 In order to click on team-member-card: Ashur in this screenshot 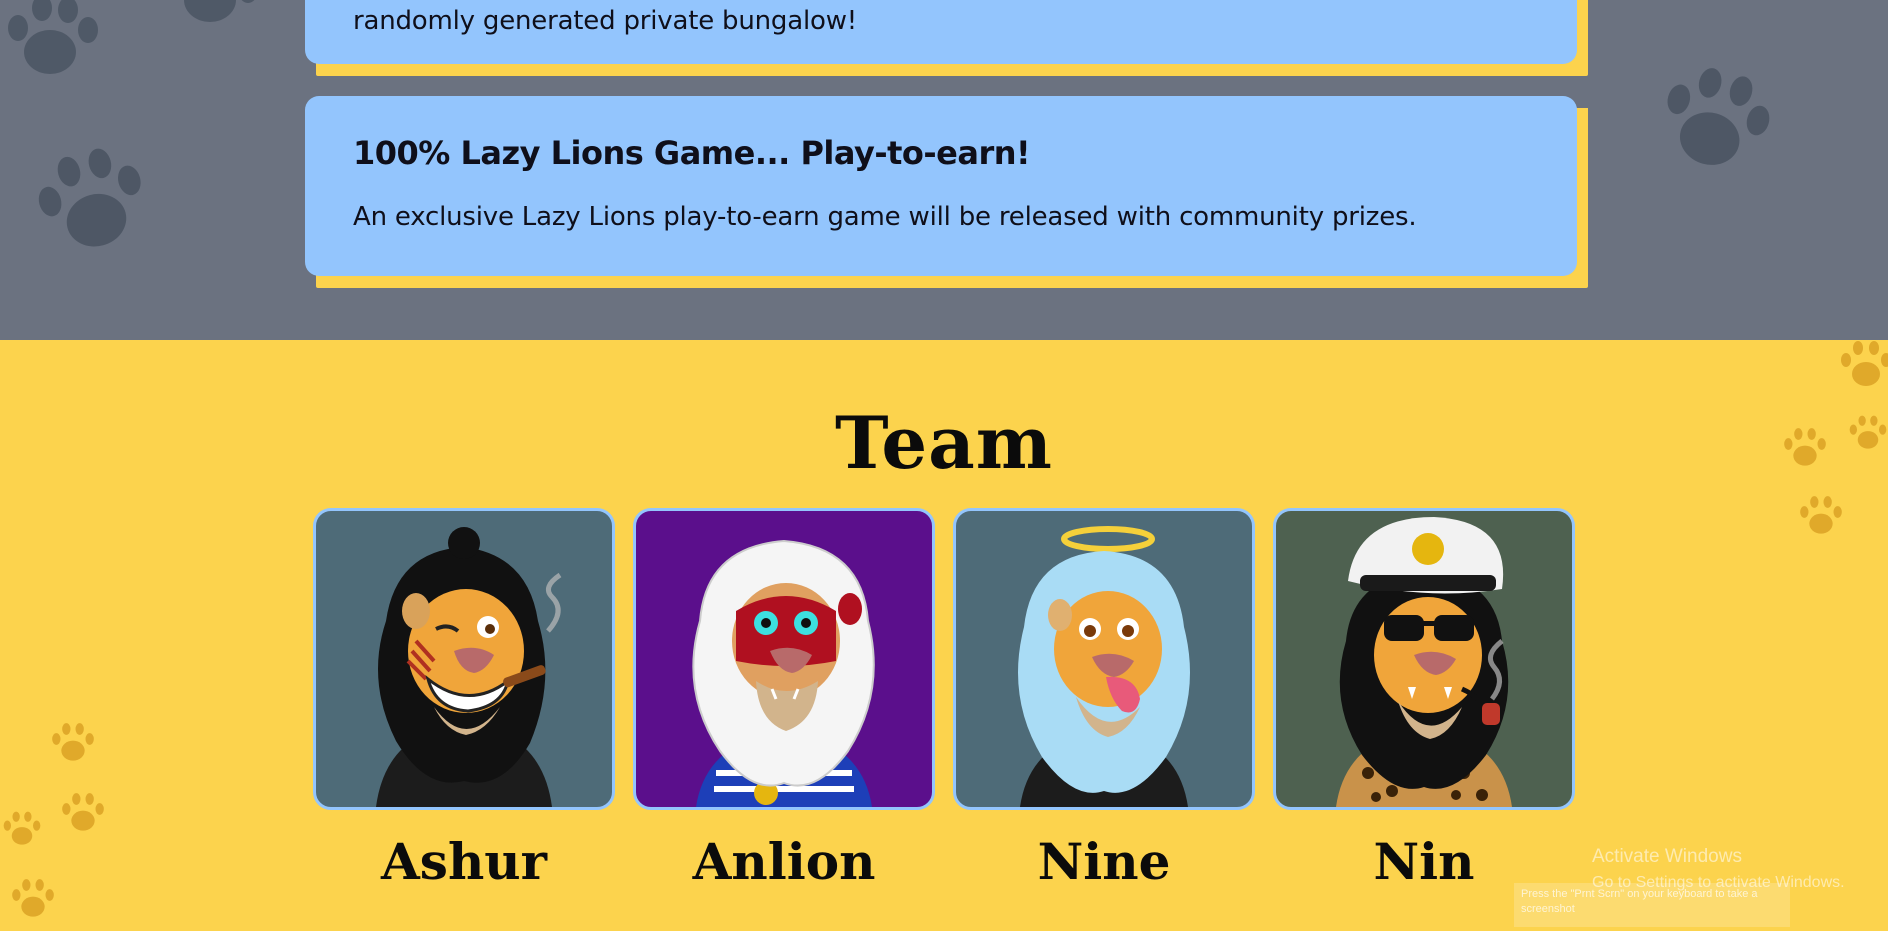, I will do `click(464, 699)`.